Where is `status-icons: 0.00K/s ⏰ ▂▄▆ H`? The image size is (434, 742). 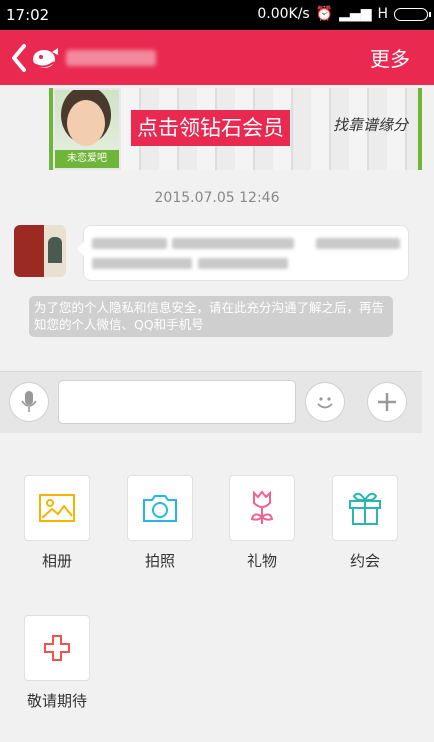
status-icons: 0.00K/s ⏰ ▂▄▆ H is located at coordinates (344, 14).